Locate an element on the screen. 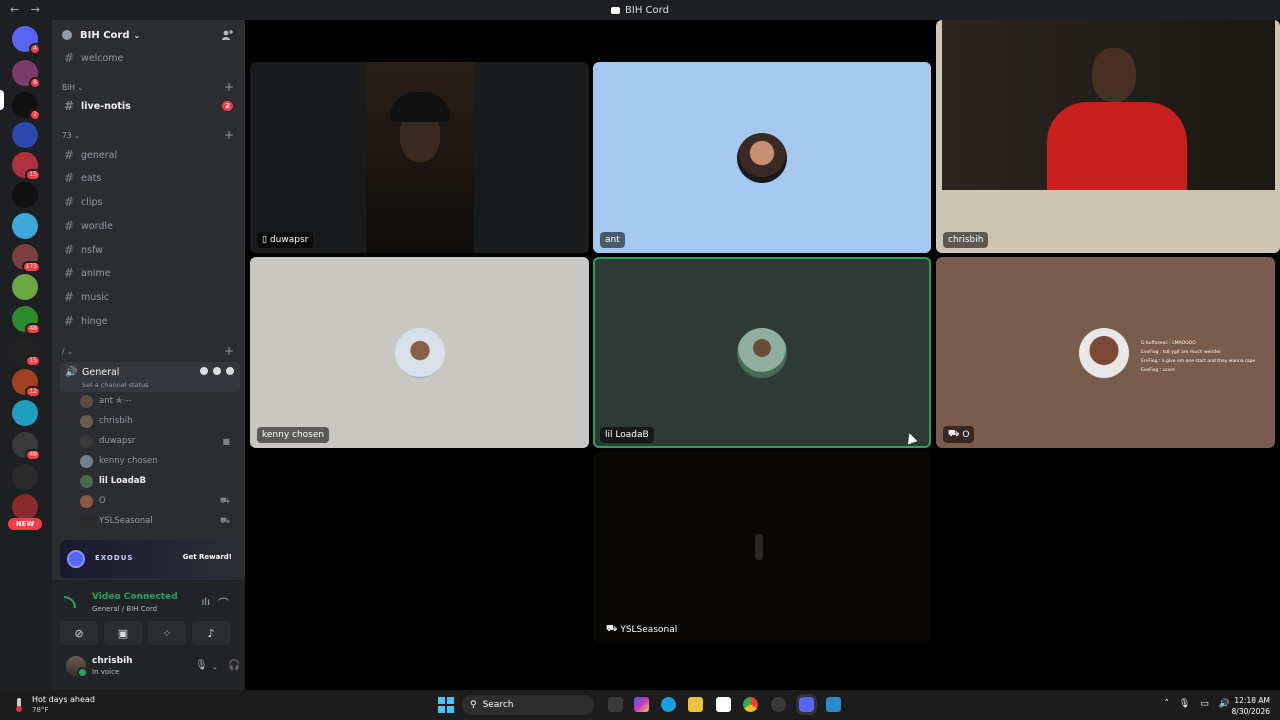  server-icon: 2 is located at coordinates (26, 106).